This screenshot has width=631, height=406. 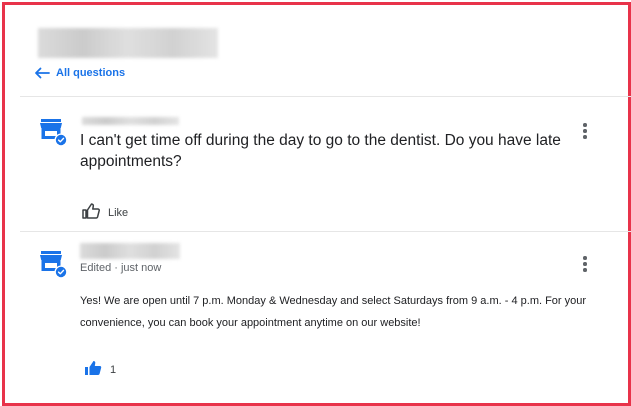 What do you see at coordinates (91, 73) in the screenshot?
I see `all-questions-label: All questions` at bounding box center [91, 73].